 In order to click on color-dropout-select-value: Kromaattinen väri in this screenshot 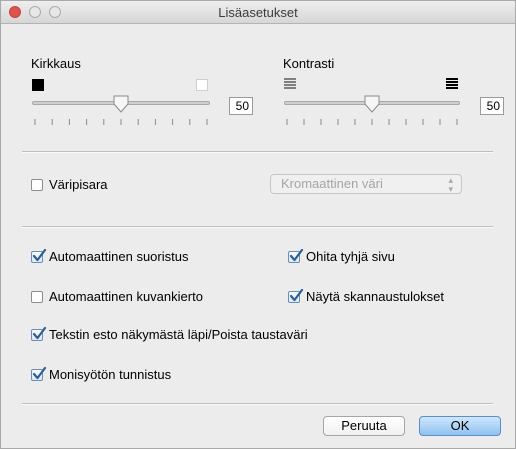, I will do `click(332, 183)`.